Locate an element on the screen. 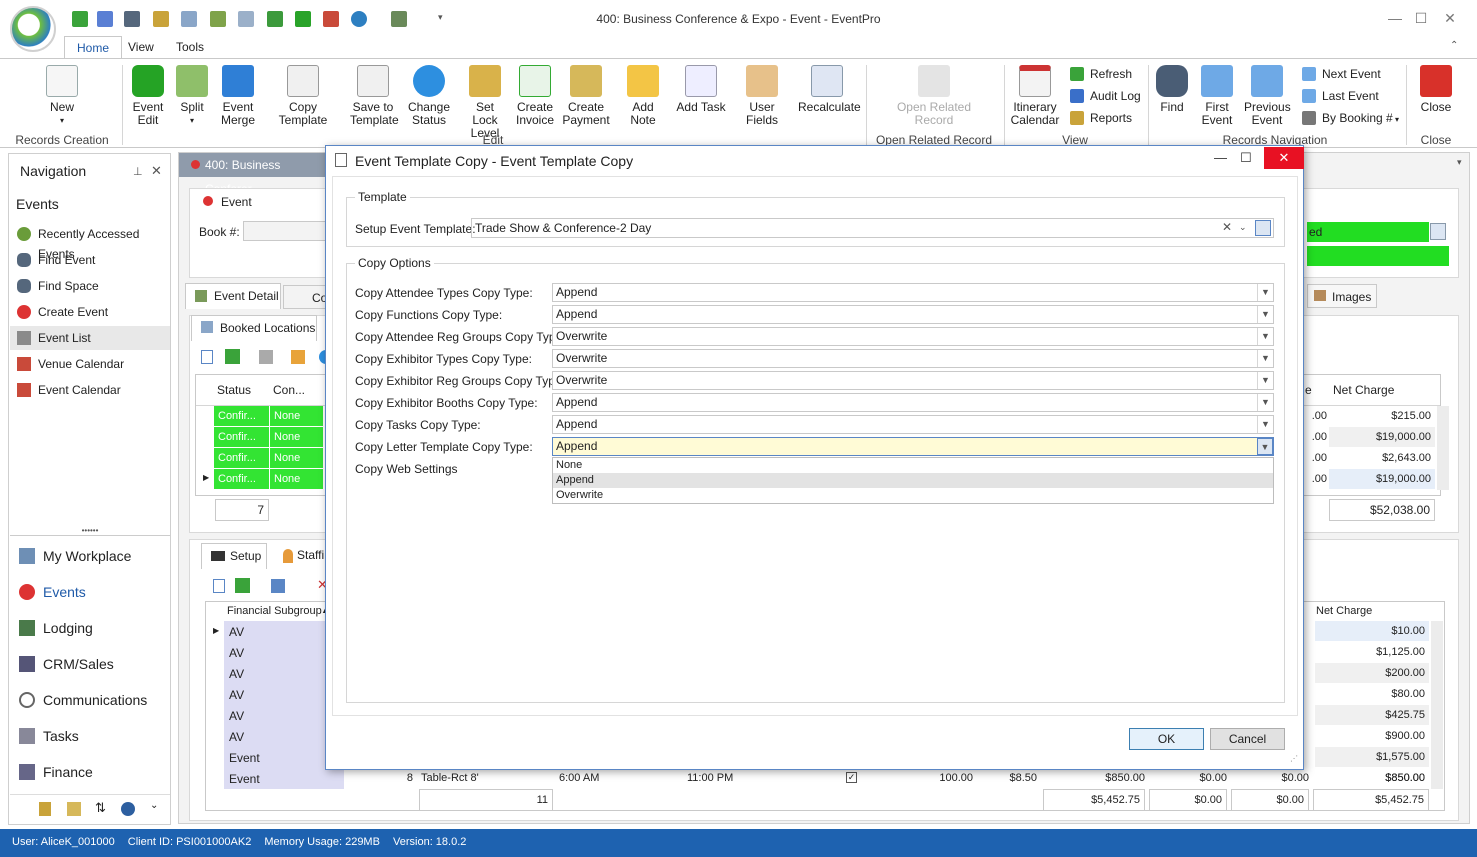  row3-con: None is located at coordinates (297, 458).